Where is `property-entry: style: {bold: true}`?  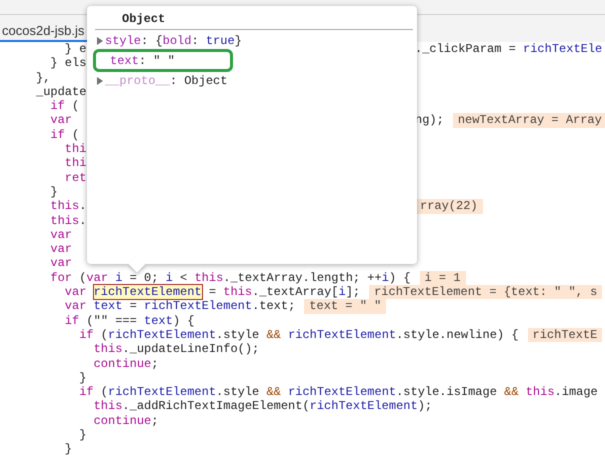 property-entry: style: {bold: true} is located at coordinates (173, 41).